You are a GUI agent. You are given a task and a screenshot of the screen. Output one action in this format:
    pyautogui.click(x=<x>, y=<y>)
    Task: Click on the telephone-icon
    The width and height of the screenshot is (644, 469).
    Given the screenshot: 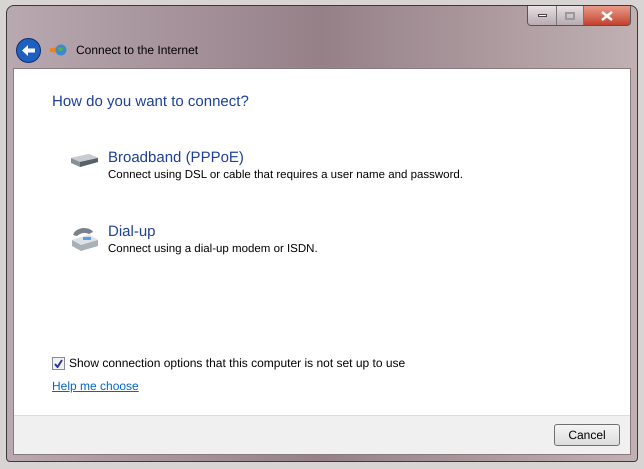 What is the action you would take?
    pyautogui.click(x=84, y=239)
    